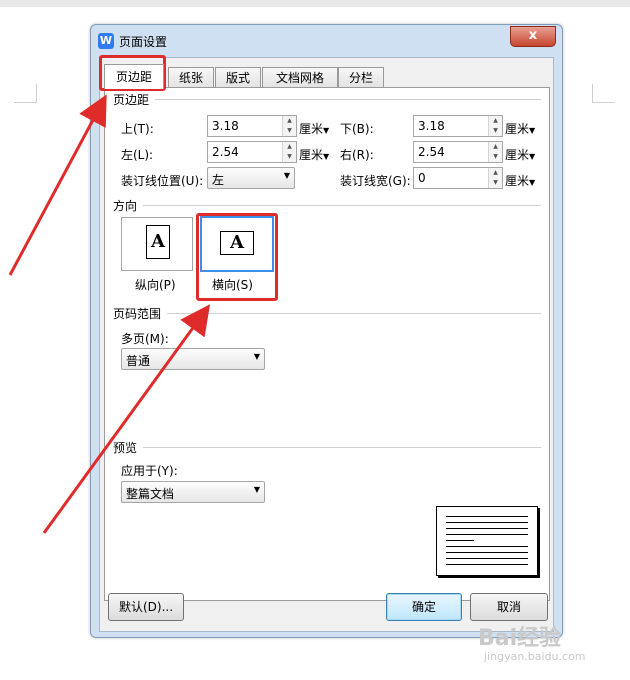 The image size is (630, 680). Describe the element at coordinates (126, 419) in the screenshot. I see `arrow-to-landscape` at that location.